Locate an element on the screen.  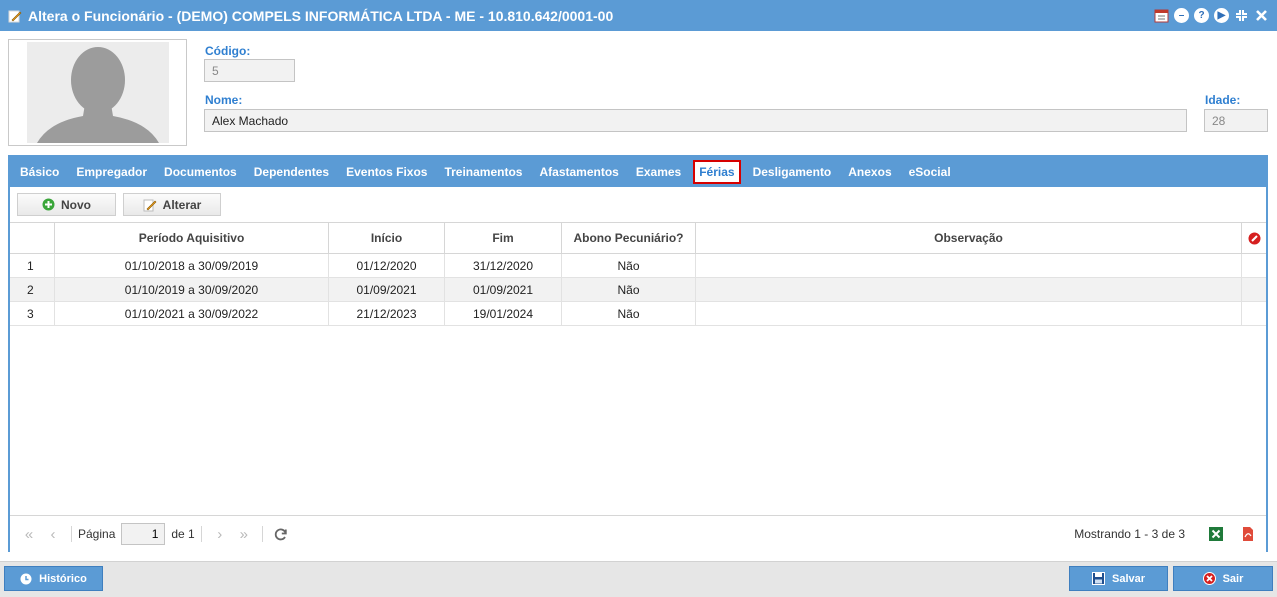
alterar-button: Alterar is located at coordinates (172, 204).